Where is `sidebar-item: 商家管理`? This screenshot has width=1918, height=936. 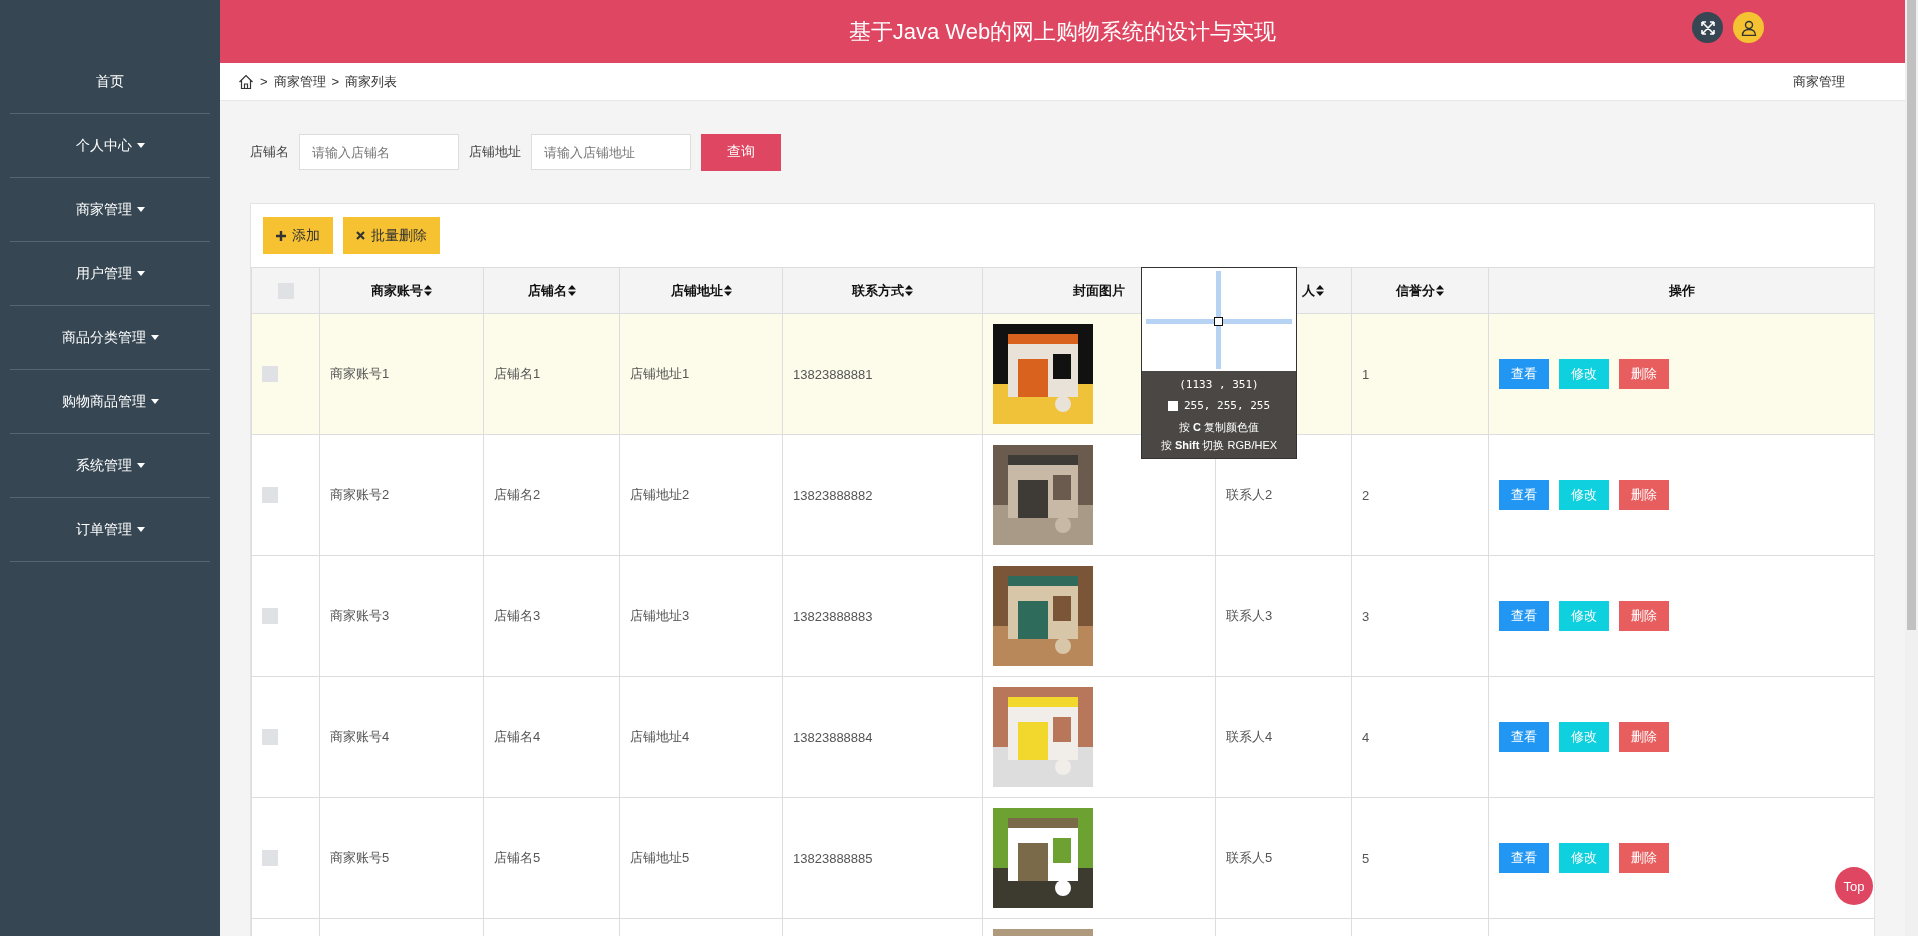 sidebar-item: 商家管理 is located at coordinates (110, 210).